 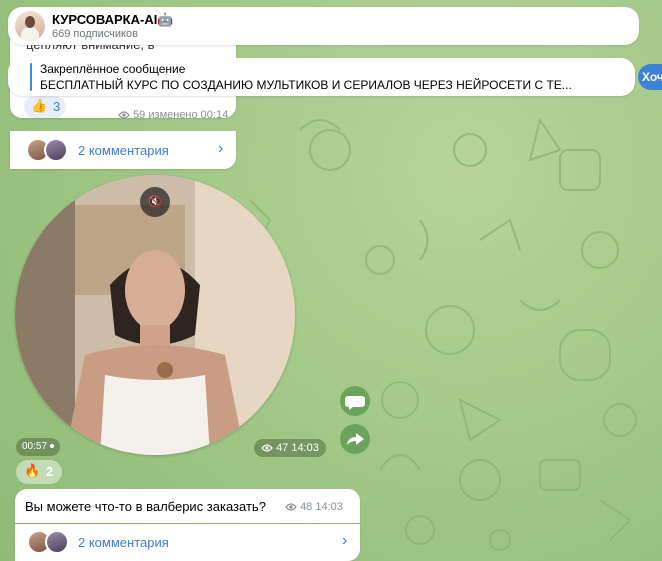 I want to click on reaction-like: 👍 3, so click(x=45, y=107).